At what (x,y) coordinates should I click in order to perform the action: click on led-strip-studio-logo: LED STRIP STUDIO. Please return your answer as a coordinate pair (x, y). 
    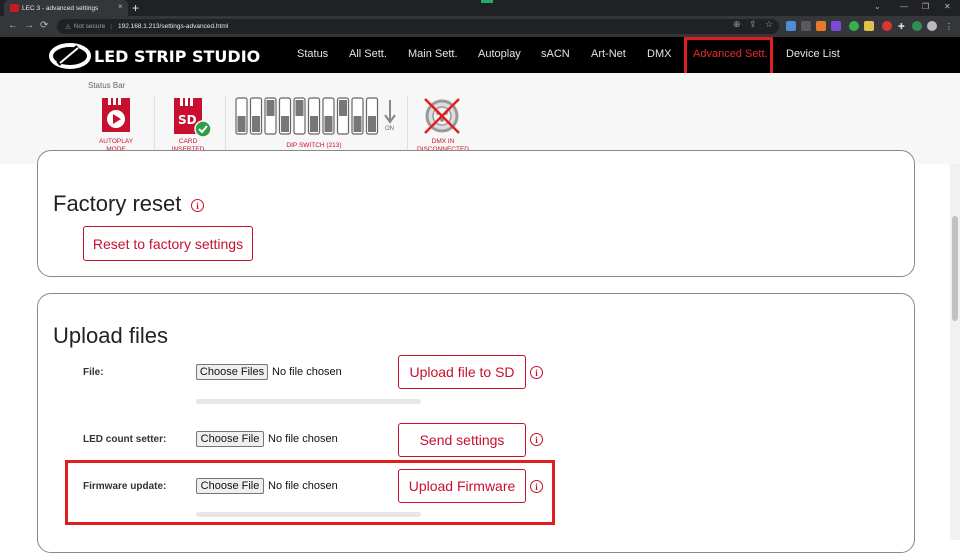
    Looking at the image, I should click on (163, 55).